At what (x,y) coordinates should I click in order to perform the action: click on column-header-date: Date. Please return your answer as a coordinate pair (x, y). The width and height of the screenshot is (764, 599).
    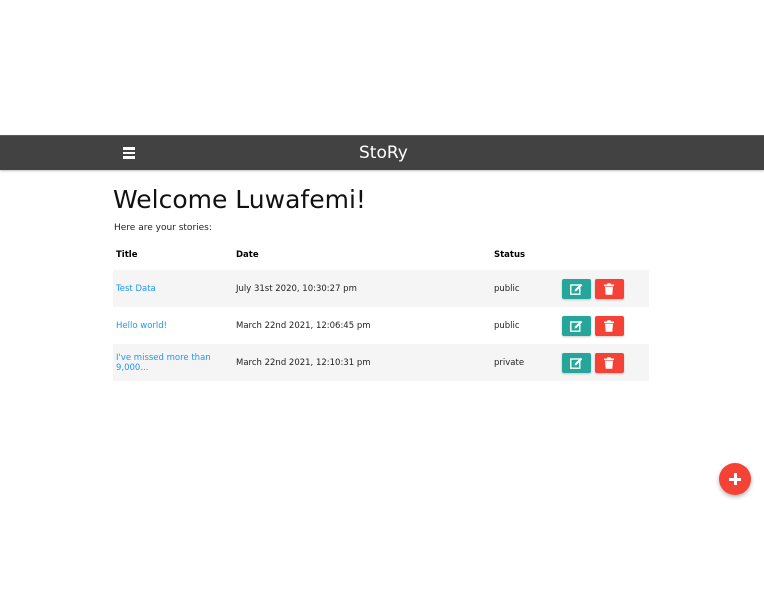
    Looking at the image, I should click on (247, 255).